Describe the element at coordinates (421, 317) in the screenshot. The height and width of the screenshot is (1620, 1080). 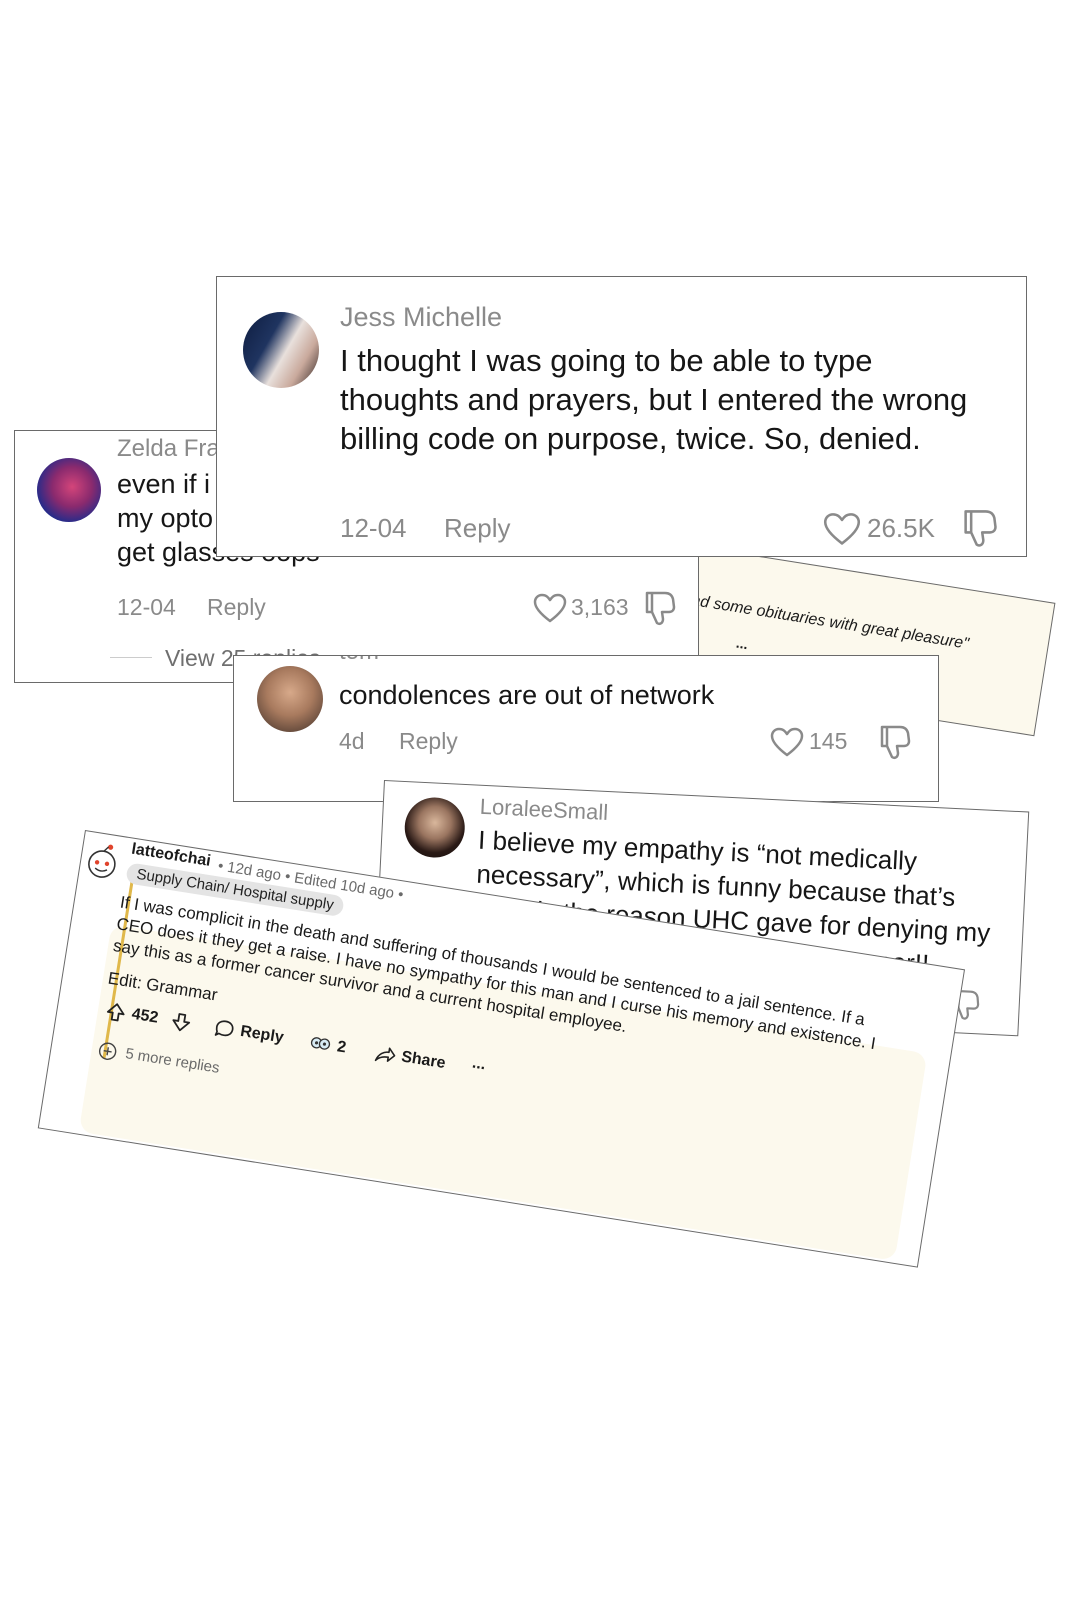
I see `username: Jess Michelle` at that location.